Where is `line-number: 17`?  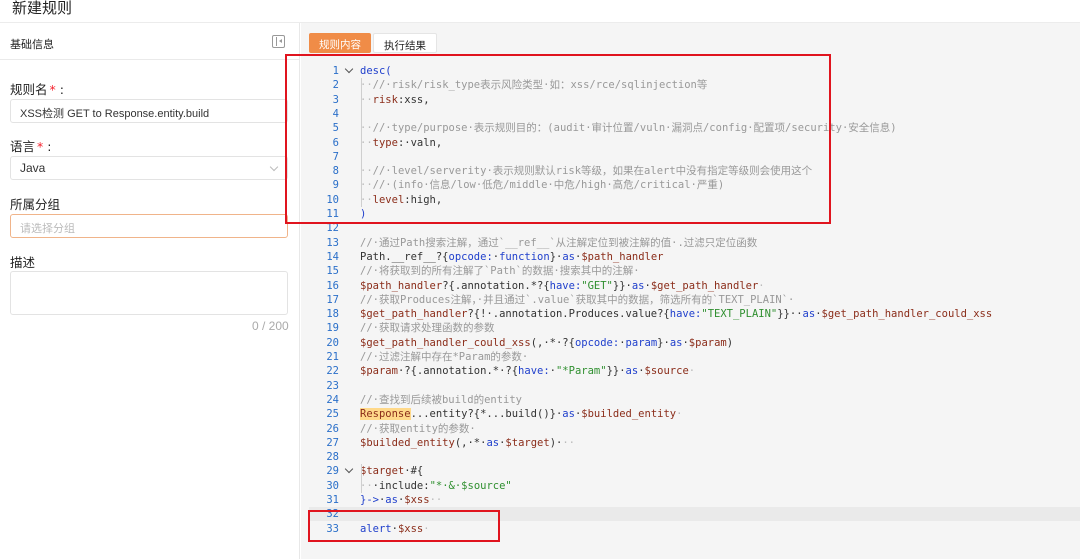
line-number: 17 is located at coordinates (332, 299).